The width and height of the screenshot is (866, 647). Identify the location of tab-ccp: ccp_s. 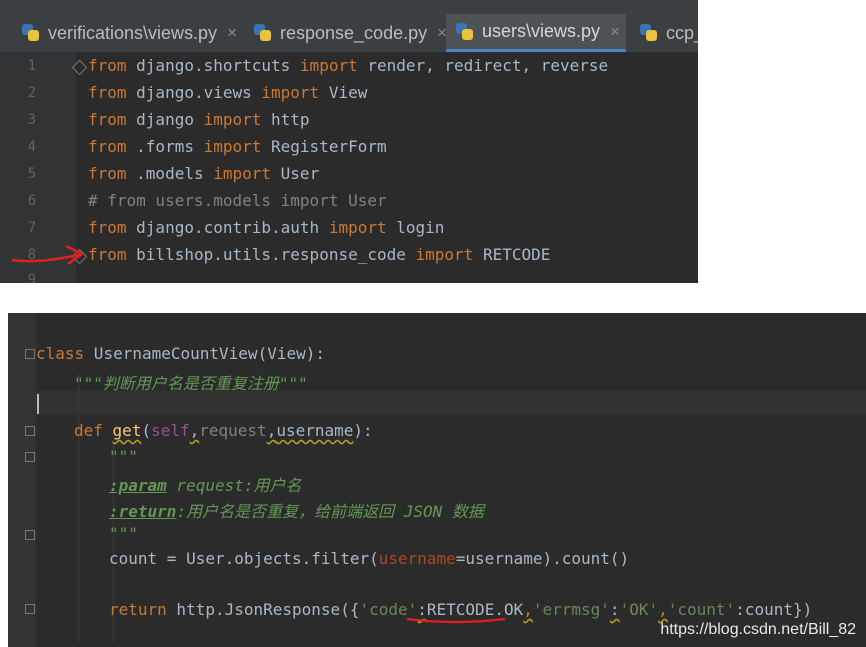
(664, 33).